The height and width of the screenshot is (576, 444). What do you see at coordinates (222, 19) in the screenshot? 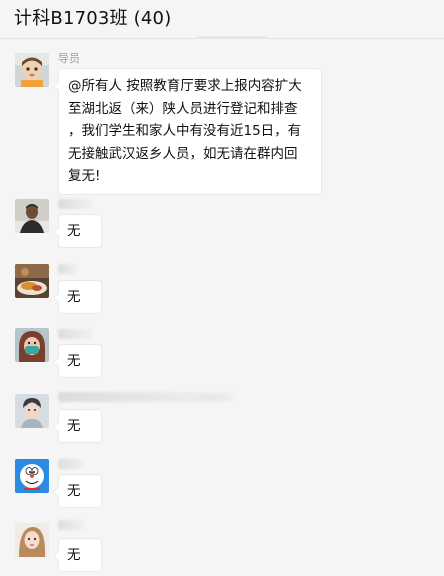
I see `chat-header: 计科B1703班 (40)` at bounding box center [222, 19].